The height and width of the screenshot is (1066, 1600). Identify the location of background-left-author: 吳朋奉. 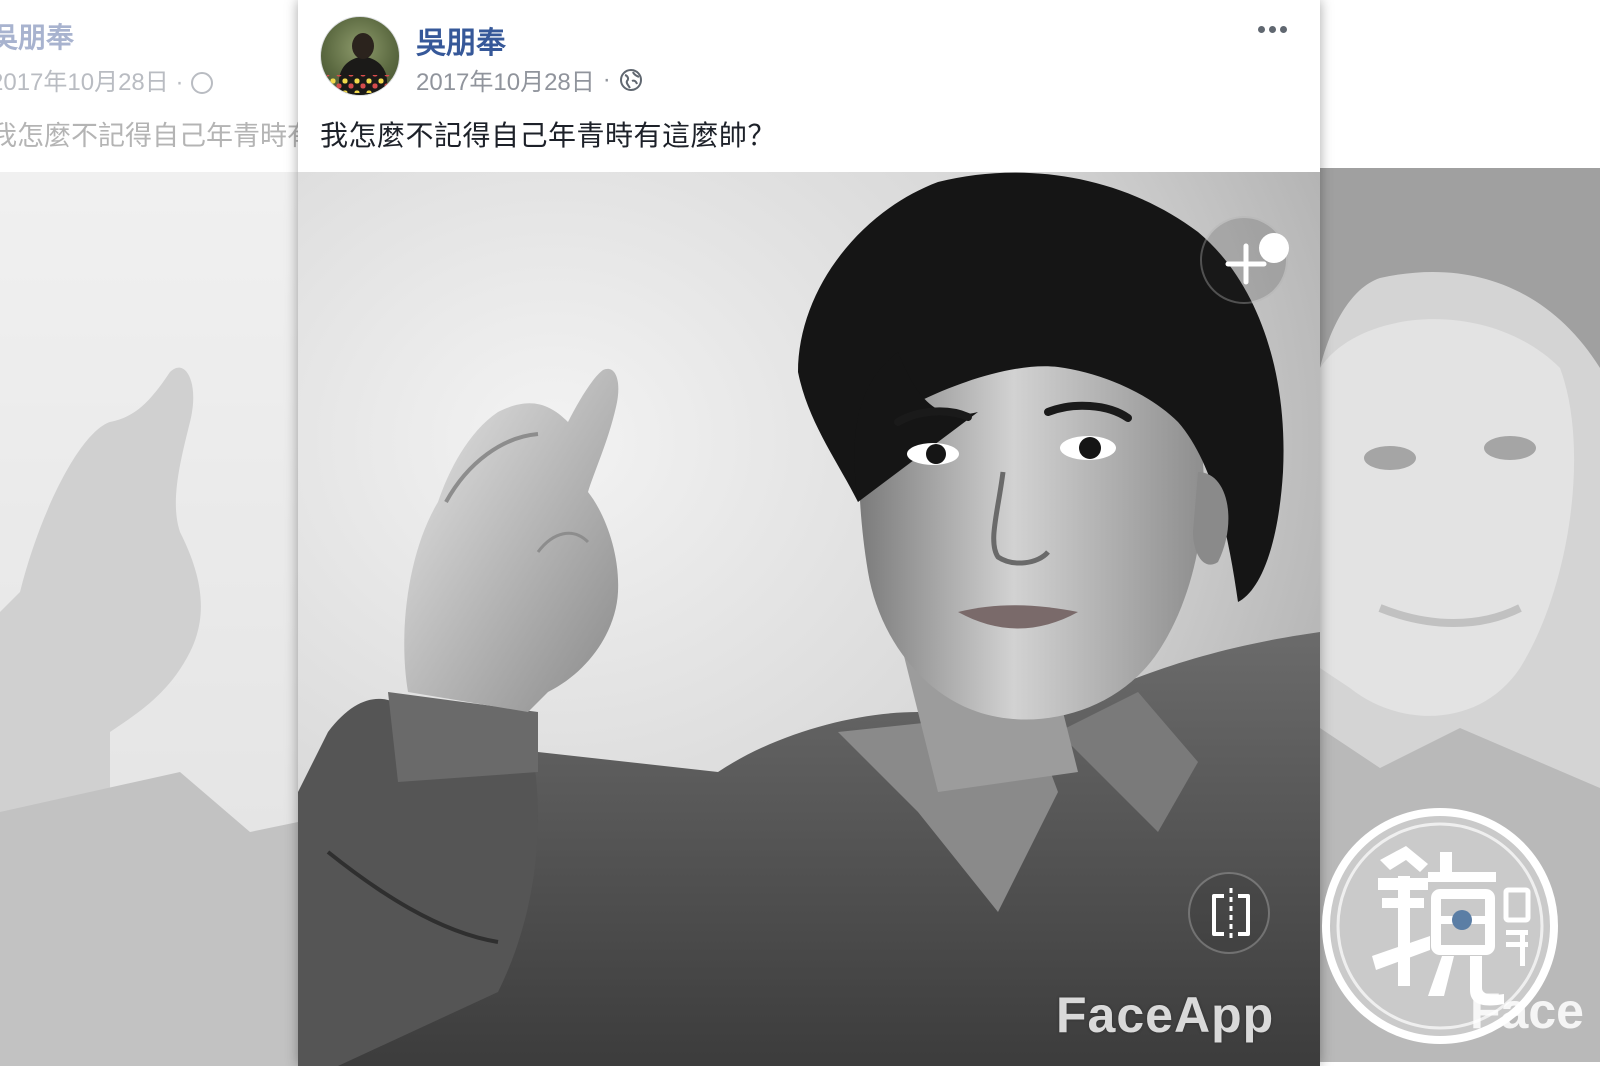
(37, 37).